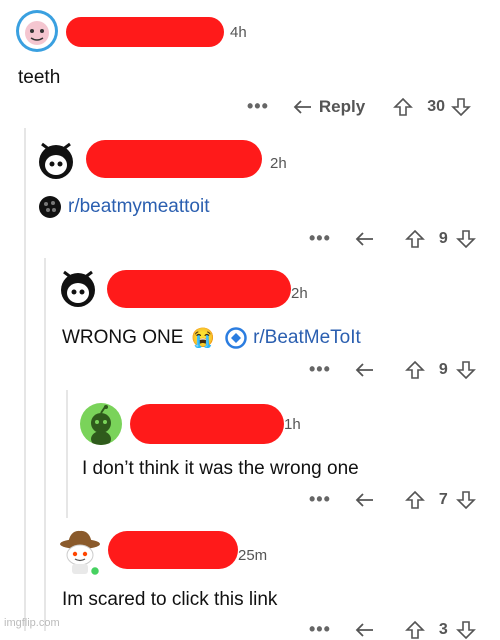 The height and width of the screenshot is (640, 500). Describe the element at coordinates (170, 599) in the screenshot. I see `comment-text: Im scared to click this link` at that location.